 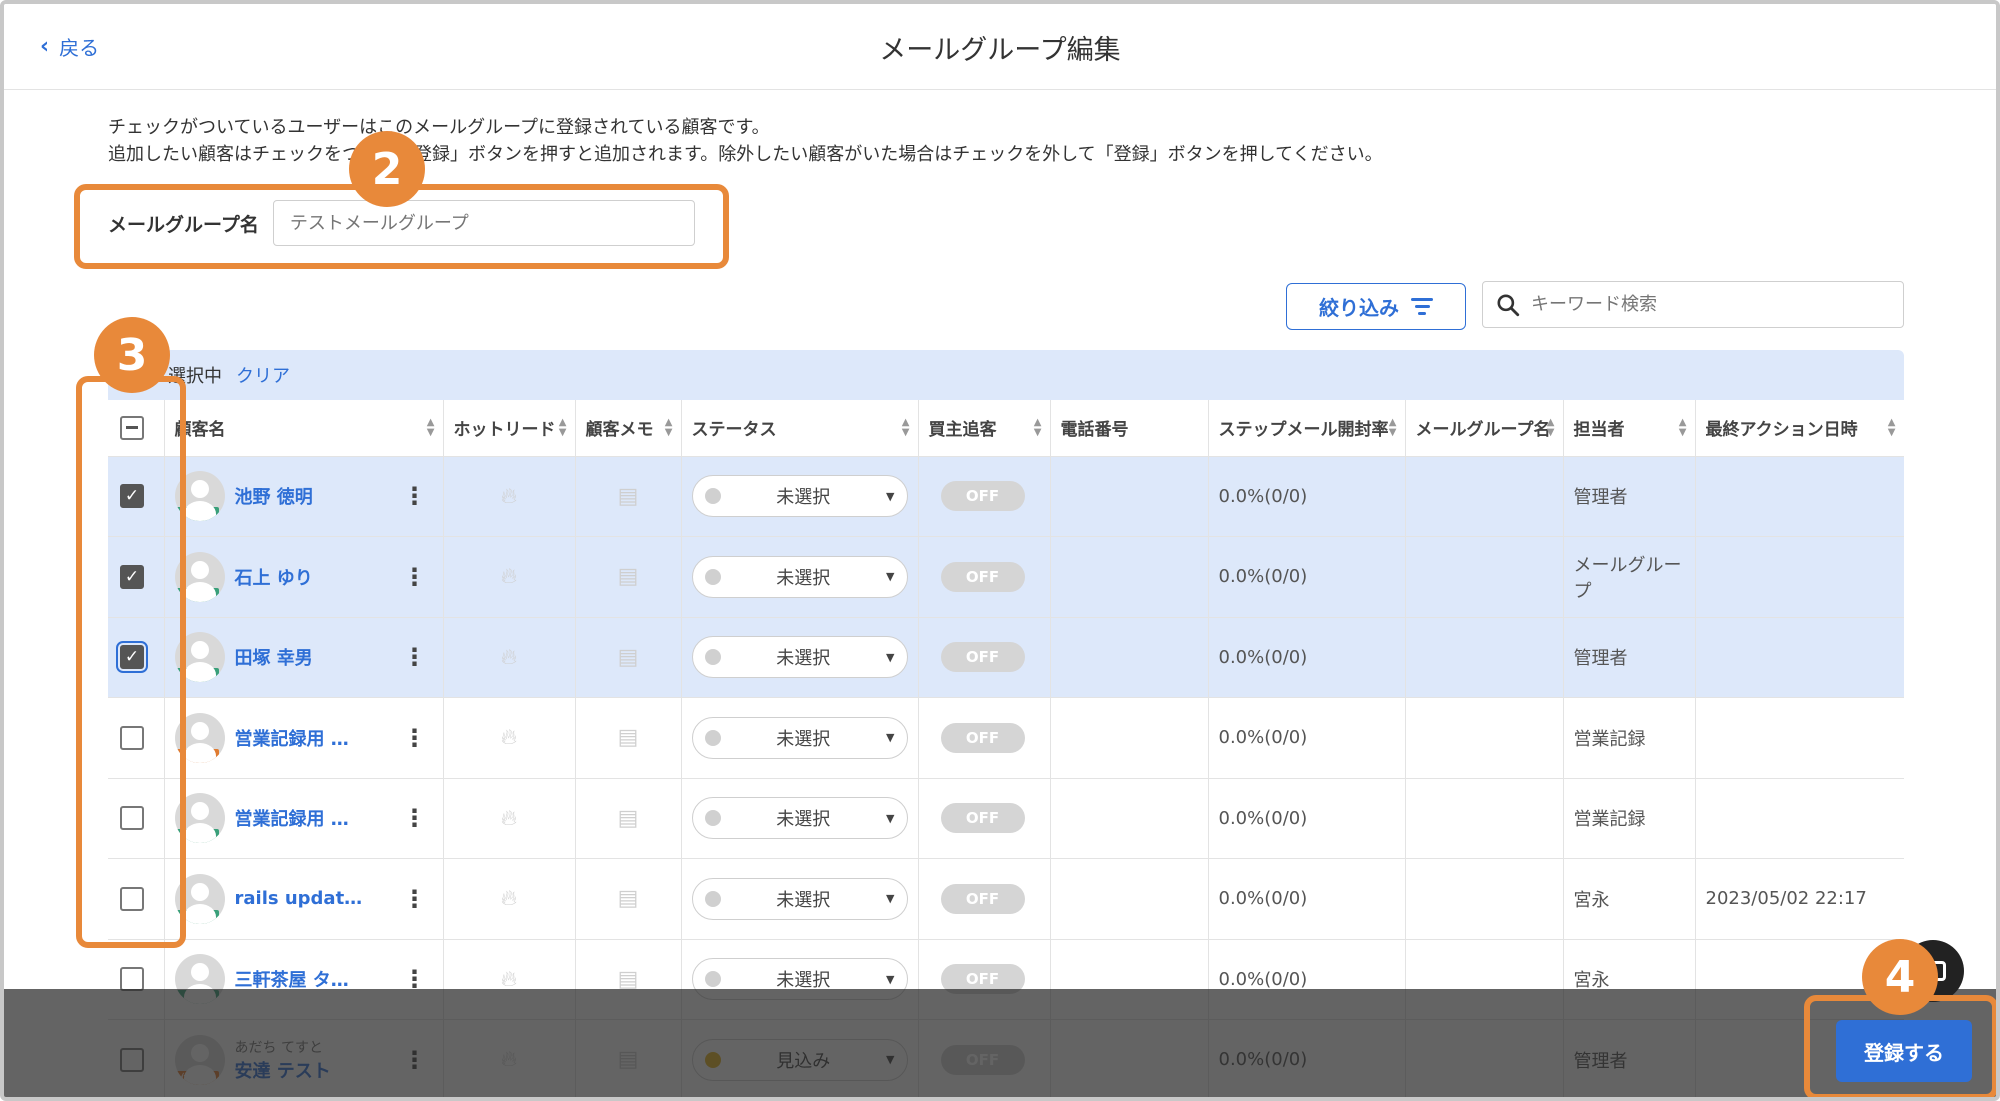 I want to click on table-row: ✓ 買主 石上 ゆり ⋮ 🔥︎ ▤ 未選択 ▼ OFF 0.0%(0/0) メールグループ, so click(x=1006, y=577).